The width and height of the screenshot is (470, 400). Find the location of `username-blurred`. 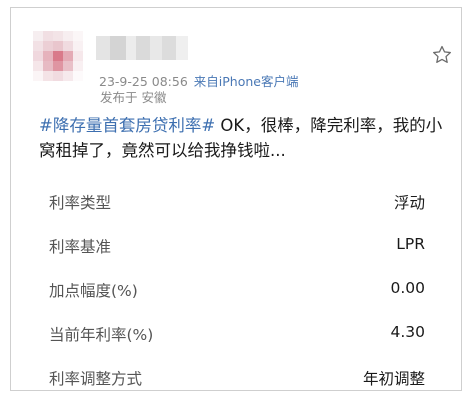

username-blurred is located at coordinates (142, 48).